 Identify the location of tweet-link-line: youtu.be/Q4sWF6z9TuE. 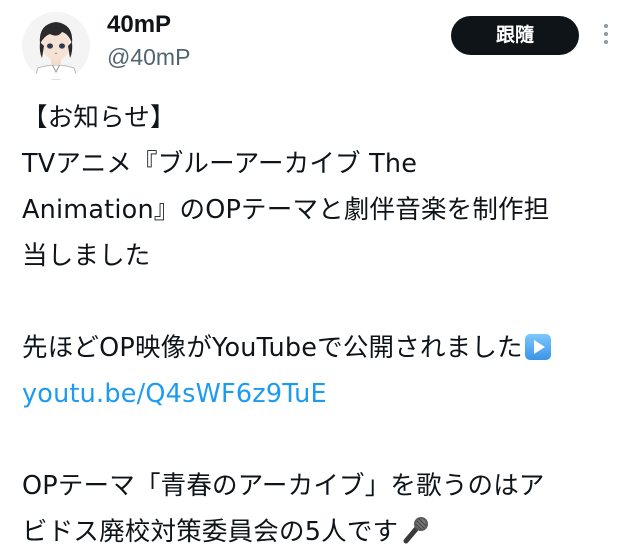
(327, 394).